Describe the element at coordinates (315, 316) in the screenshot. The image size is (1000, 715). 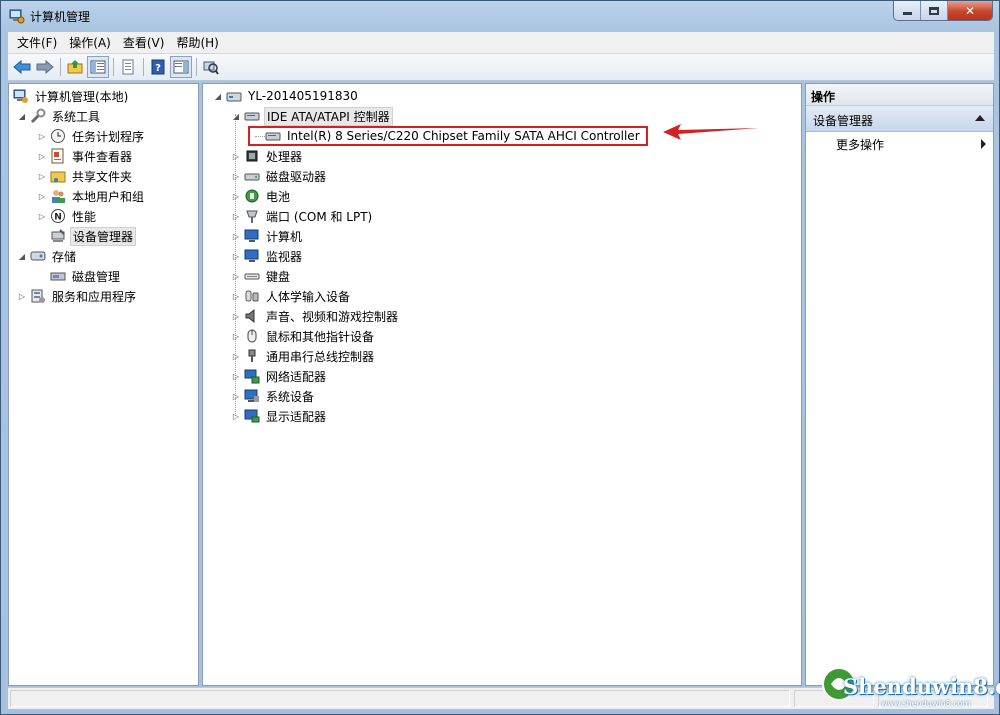
I see `device-category-sound: ▷ 声音、视频和游戏控制器` at that location.